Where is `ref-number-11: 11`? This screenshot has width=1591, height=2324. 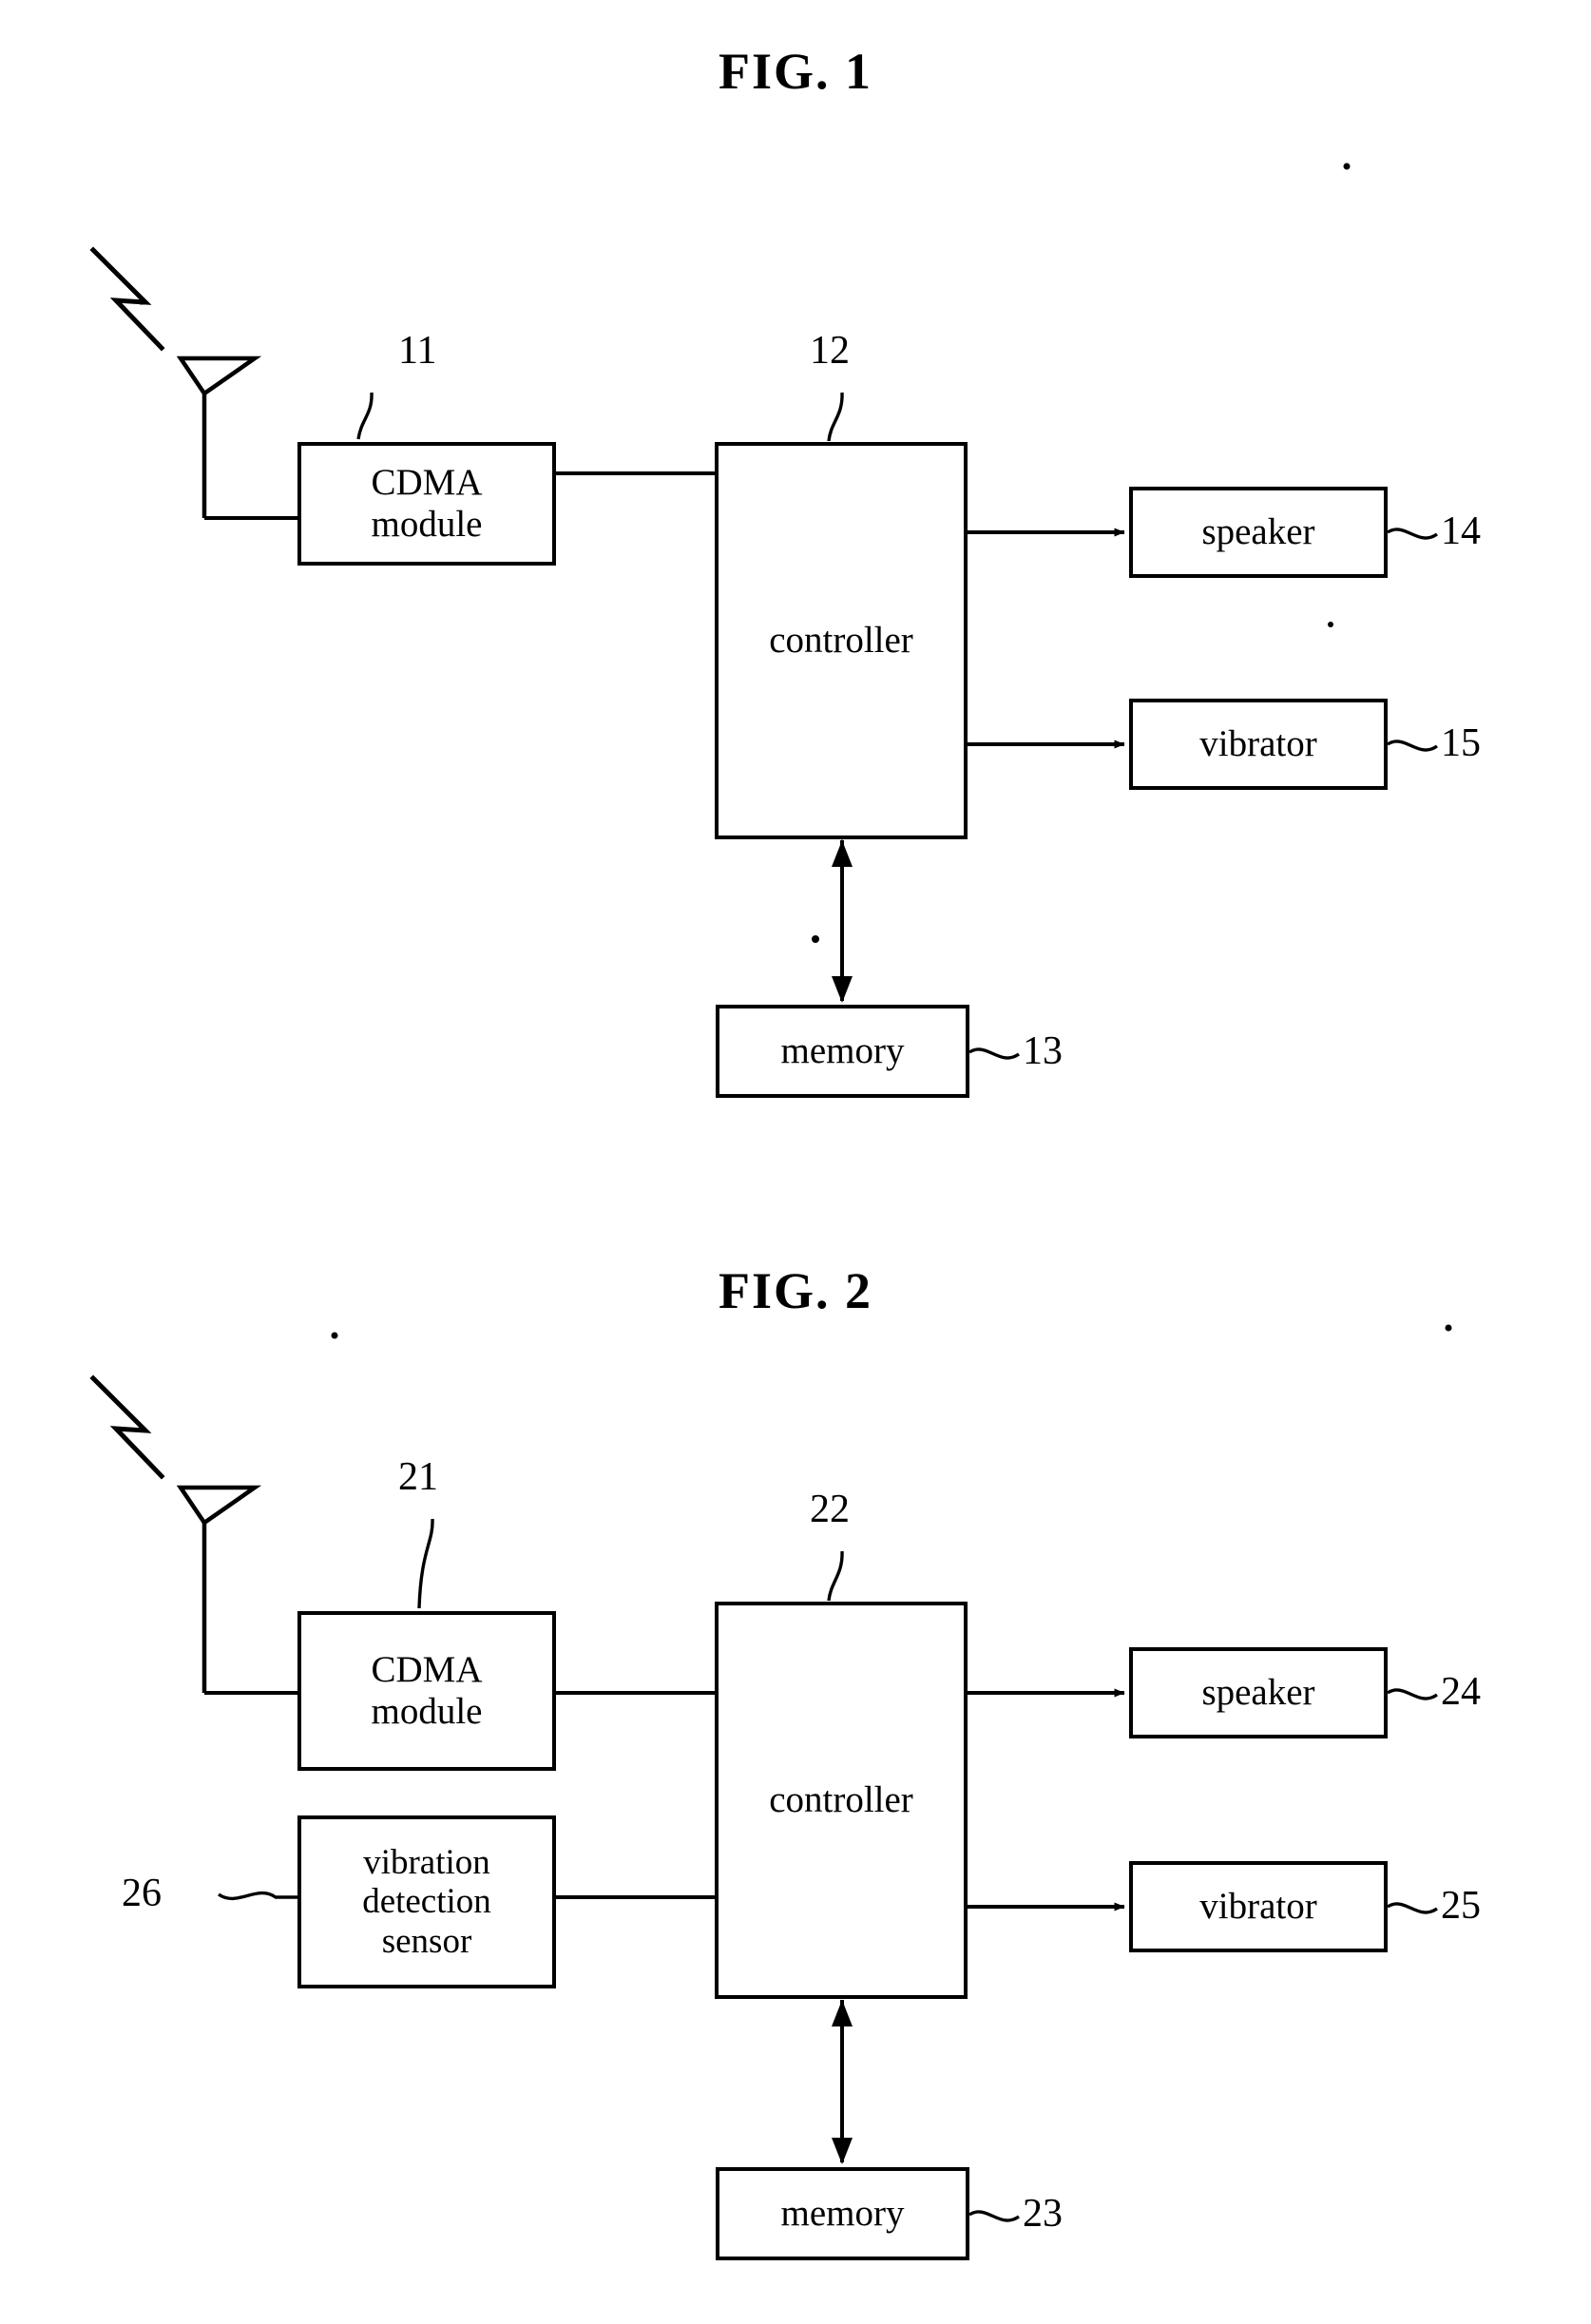 ref-number-11: 11 is located at coordinates (418, 351).